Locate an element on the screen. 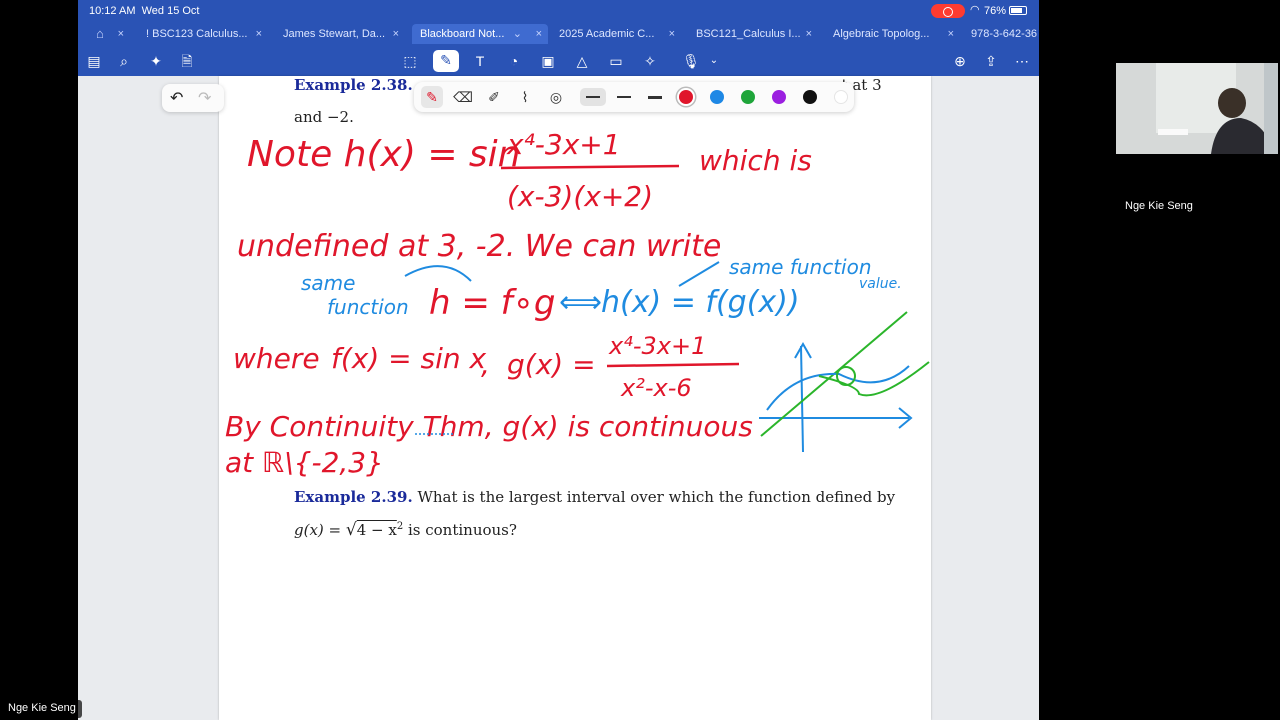 The width and height of the screenshot is (1280, 720). color-white-swatch is located at coordinates (841, 97).